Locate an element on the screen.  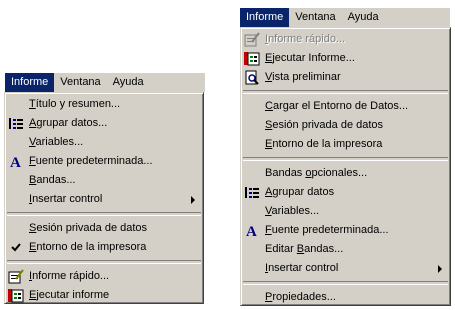
checkmark-icon is located at coordinates (16, 247).